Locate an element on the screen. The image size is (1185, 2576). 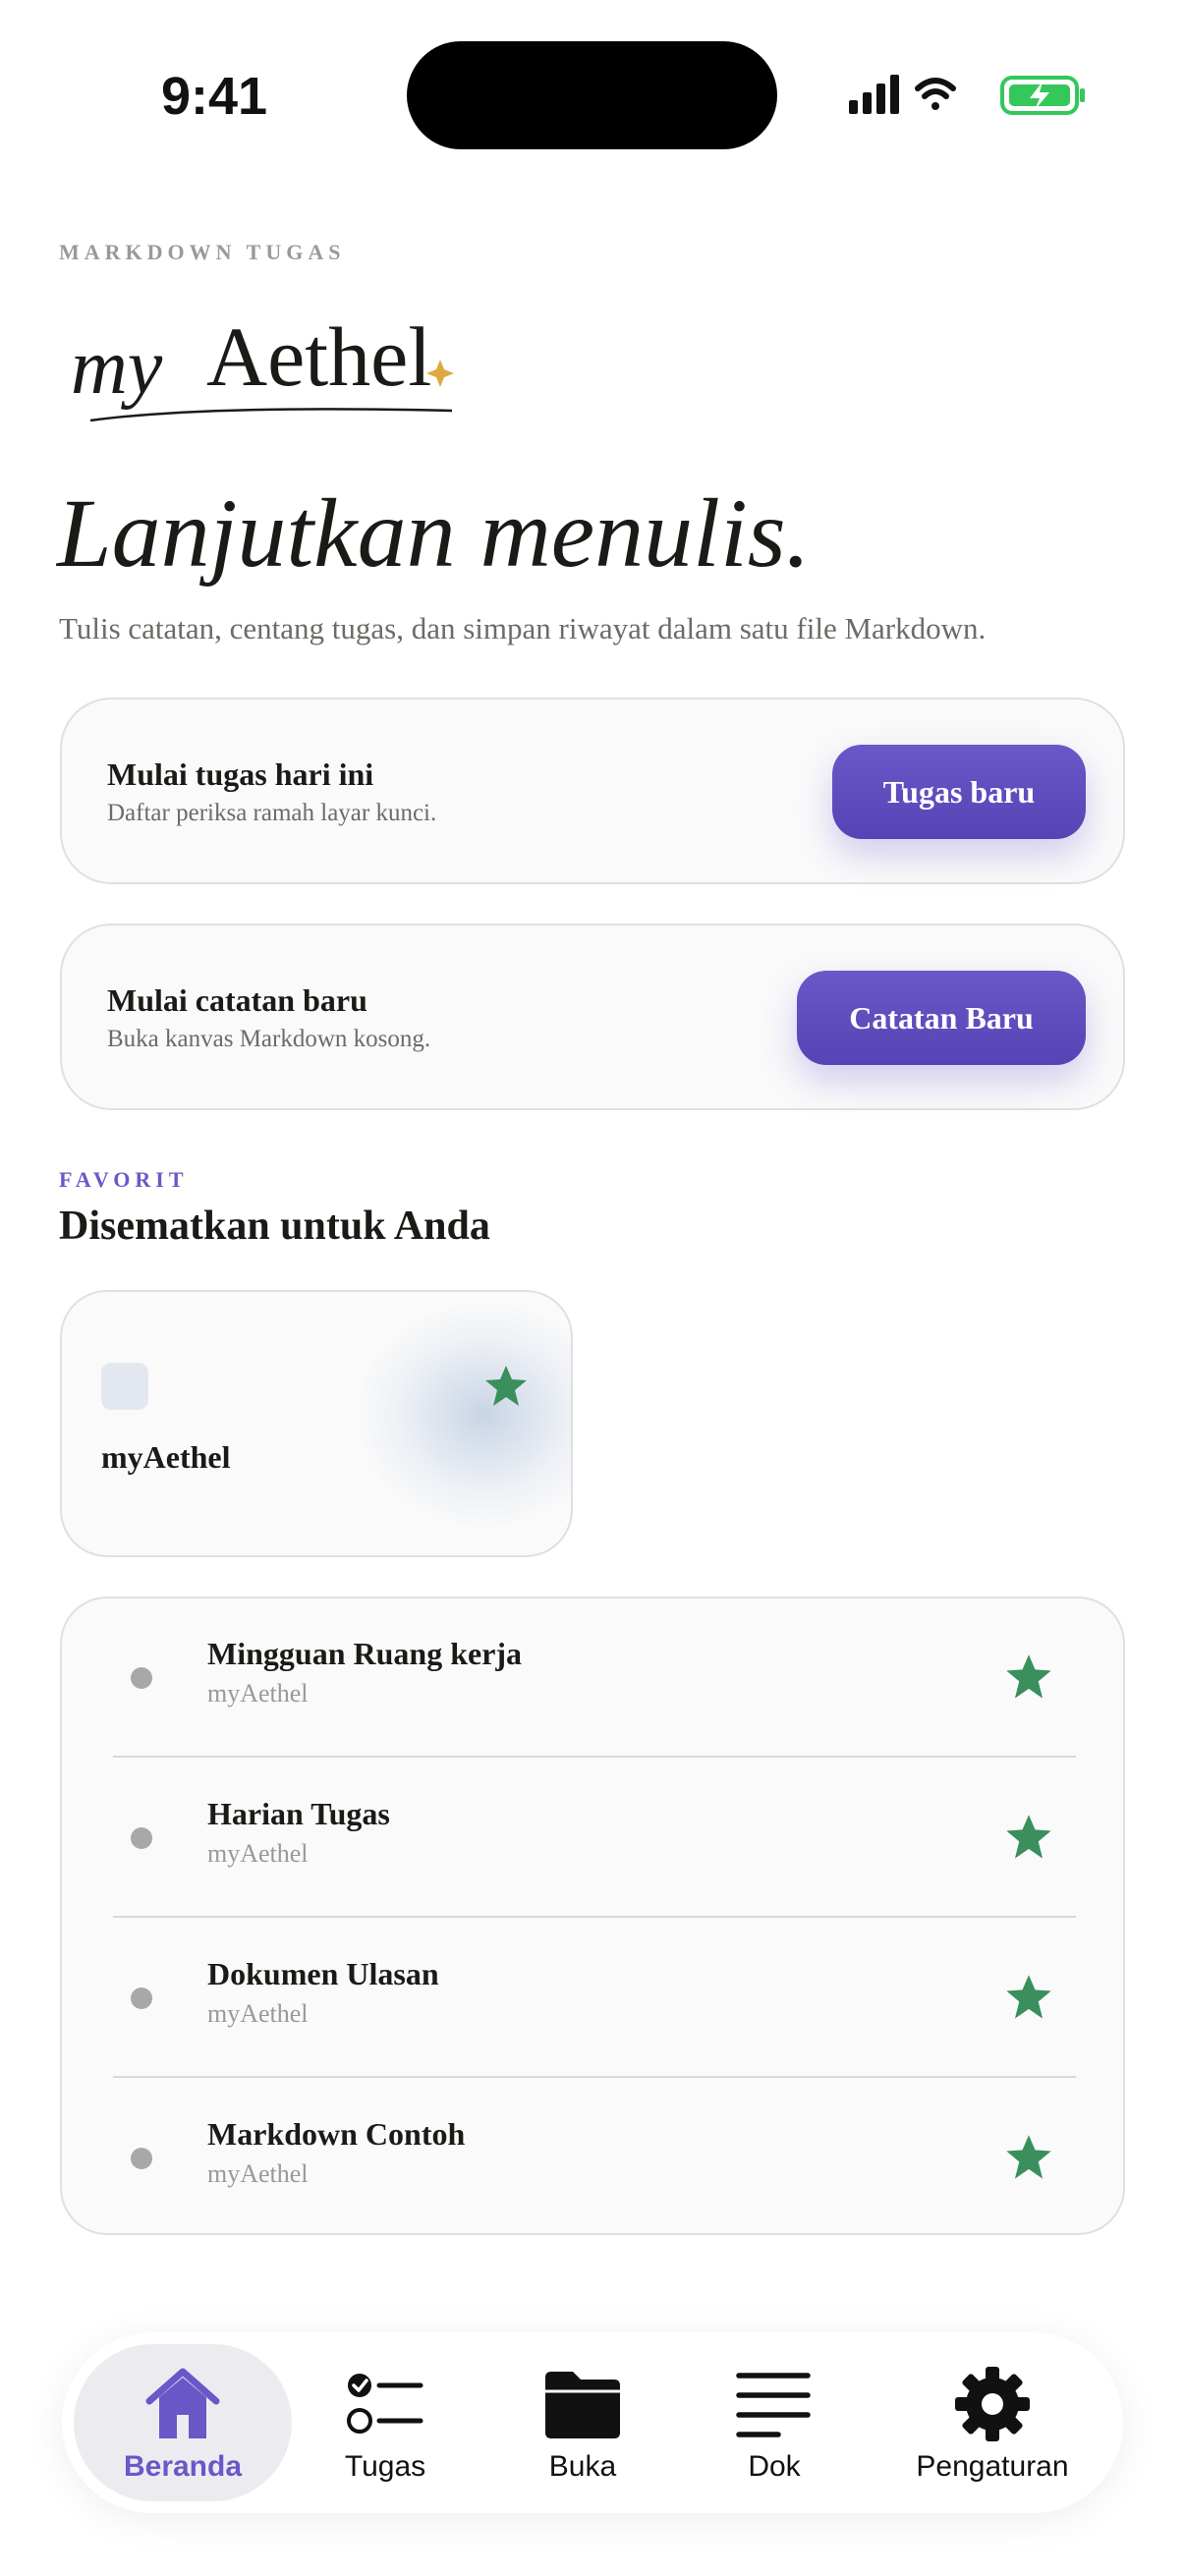
app-logo: my Aethel is located at coordinates (265, 373).